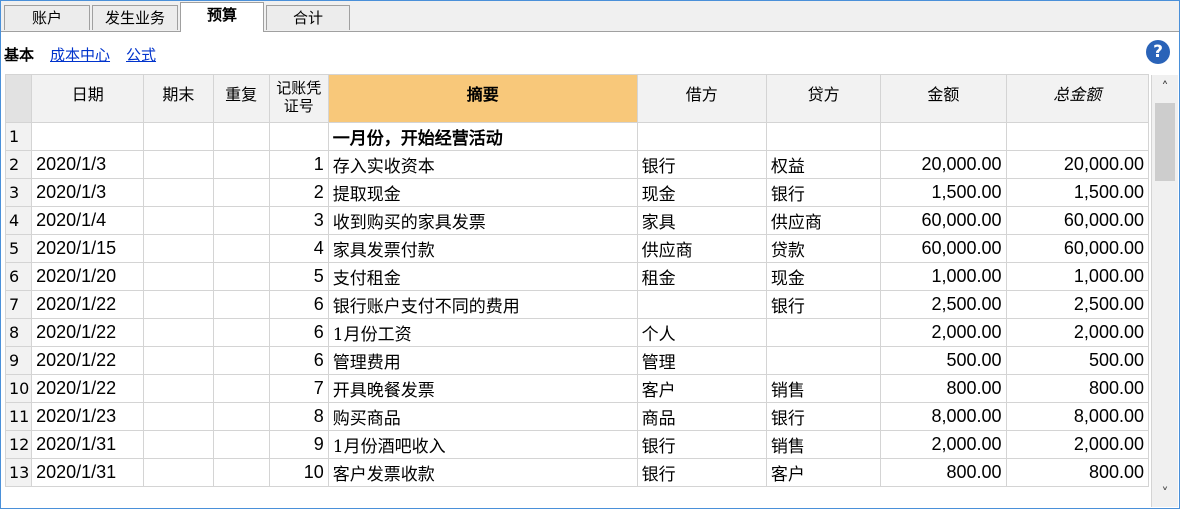 This screenshot has width=1180, height=509. What do you see at coordinates (482, 388) in the screenshot?
I see `description-cell: 开具晚餐发票` at bounding box center [482, 388].